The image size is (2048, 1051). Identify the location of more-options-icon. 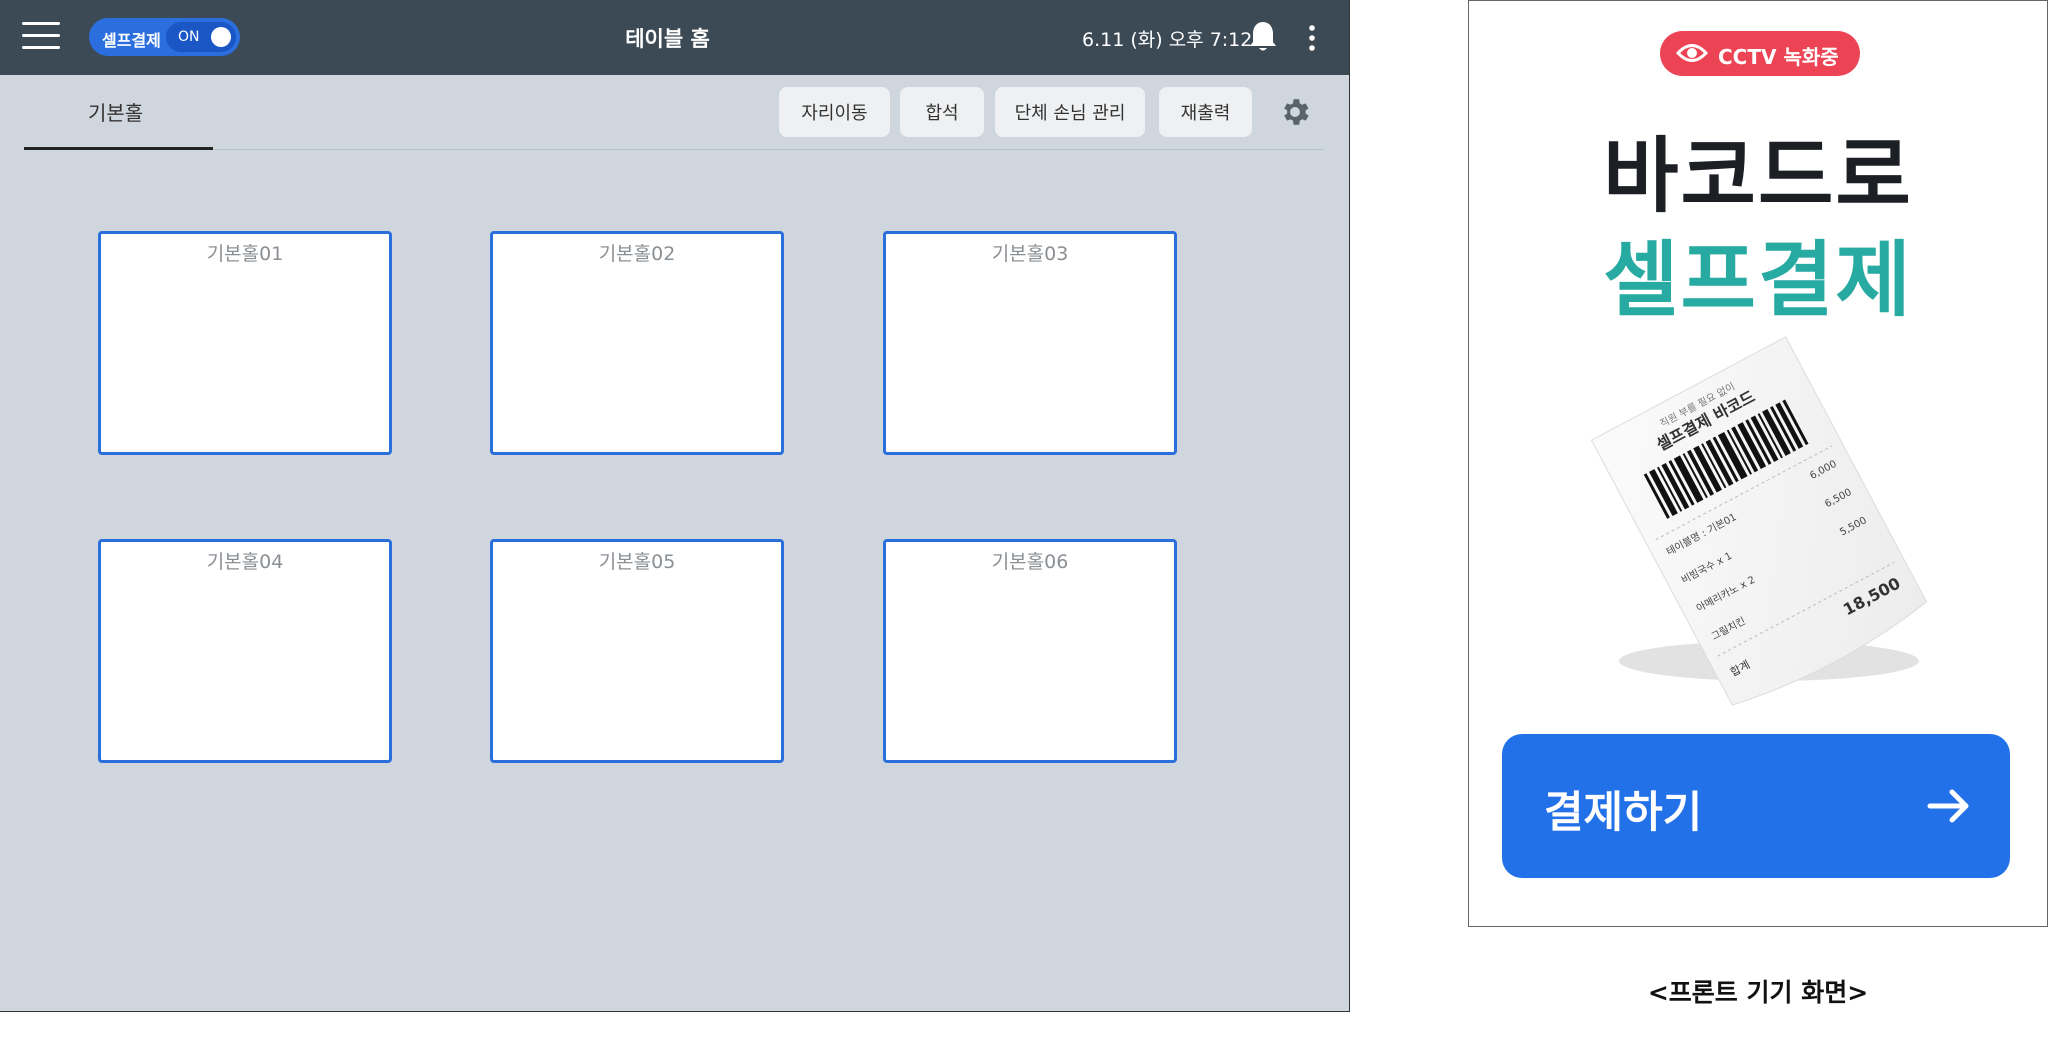
(1312, 38).